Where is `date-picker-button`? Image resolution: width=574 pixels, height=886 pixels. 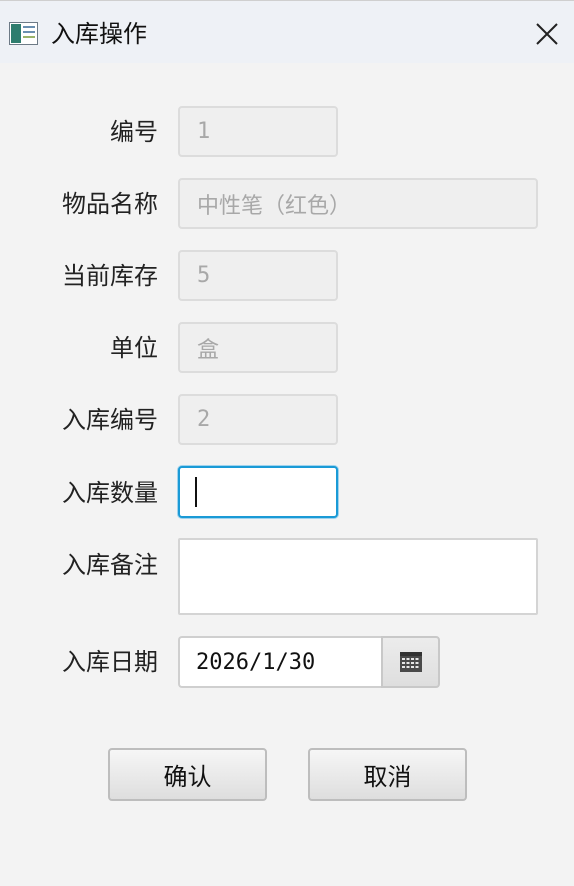
date-picker-button is located at coordinates (410, 662).